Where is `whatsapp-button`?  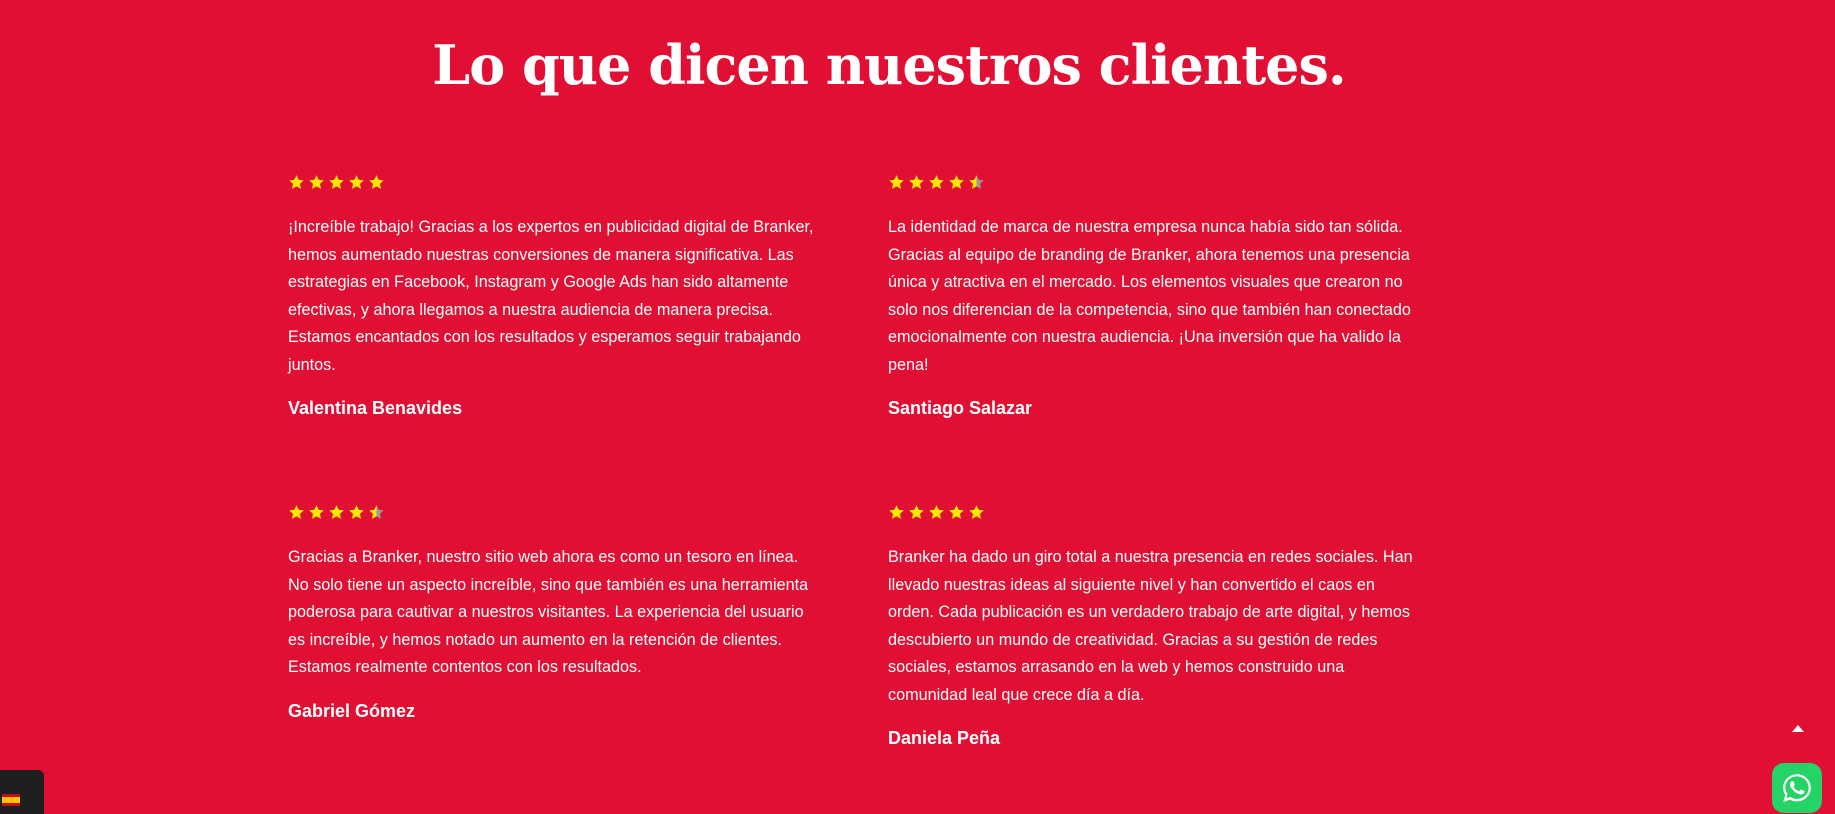 whatsapp-button is located at coordinates (1797, 788).